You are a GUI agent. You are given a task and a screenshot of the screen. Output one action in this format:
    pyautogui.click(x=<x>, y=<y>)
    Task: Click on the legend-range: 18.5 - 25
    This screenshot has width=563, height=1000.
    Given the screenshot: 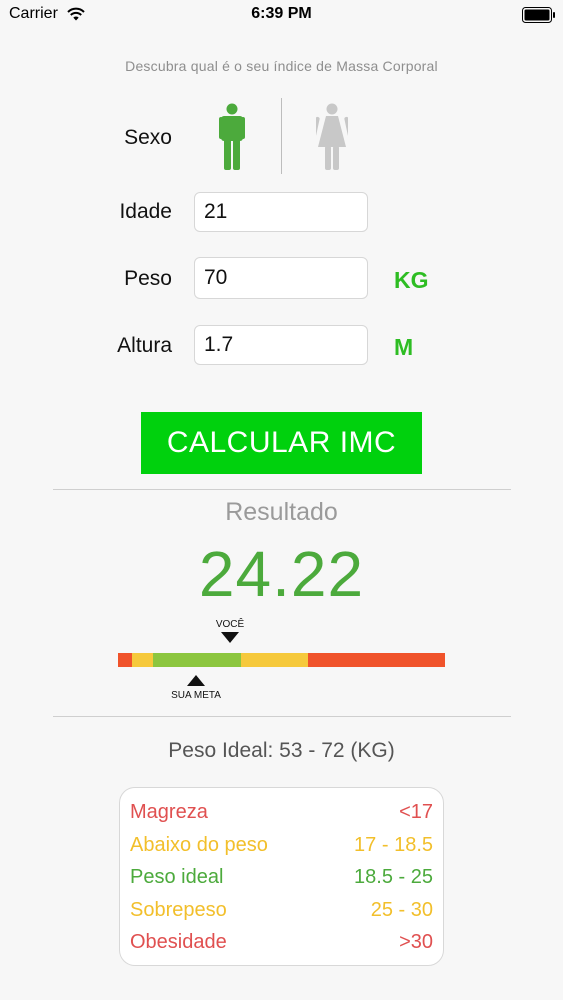 What is the action you would take?
    pyautogui.click(x=393, y=877)
    